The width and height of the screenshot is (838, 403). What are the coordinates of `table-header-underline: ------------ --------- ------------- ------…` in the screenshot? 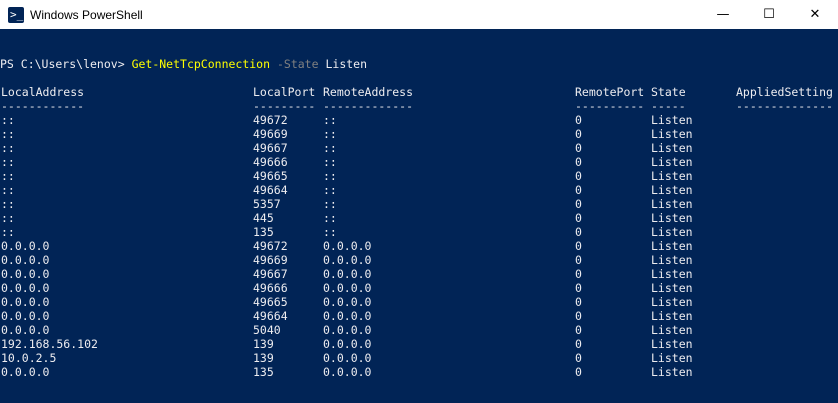 It's located at (419, 106).